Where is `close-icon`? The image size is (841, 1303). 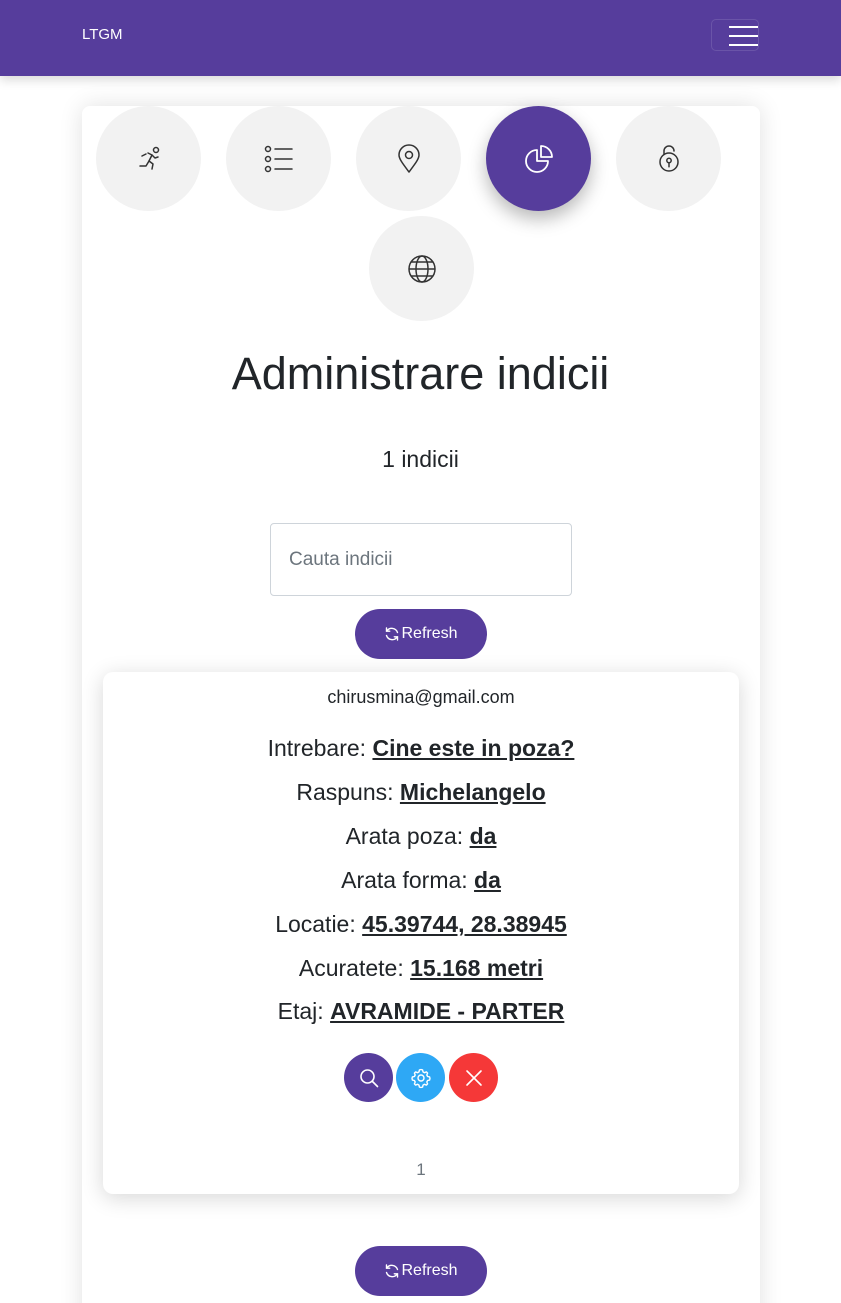 close-icon is located at coordinates (473, 1077).